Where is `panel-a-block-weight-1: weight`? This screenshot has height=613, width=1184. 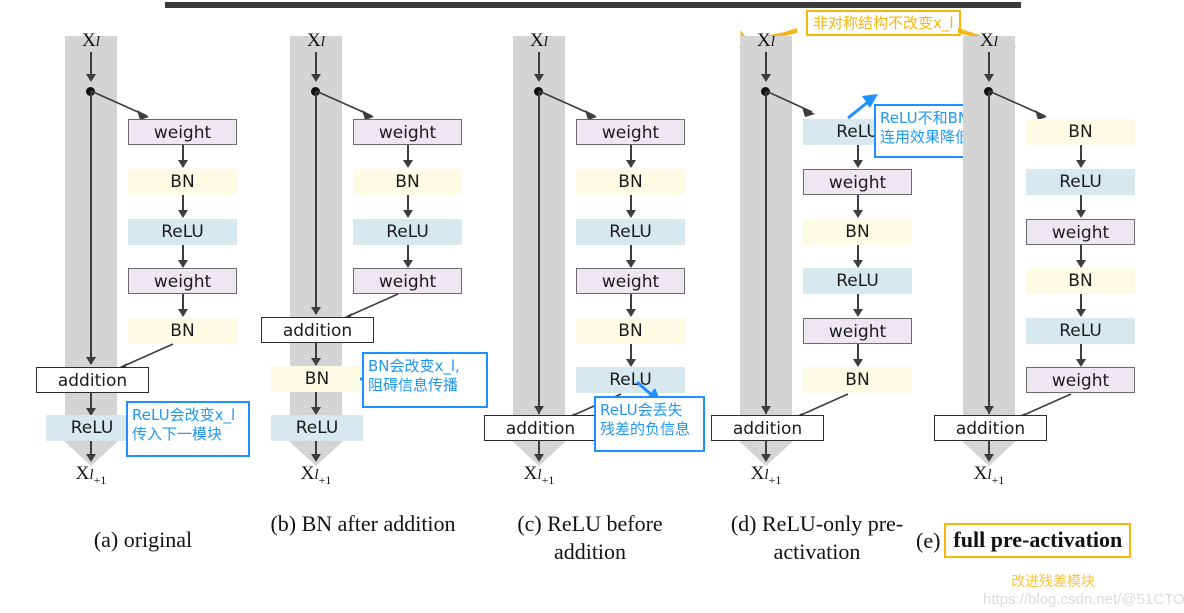 panel-a-block-weight-1: weight is located at coordinates (182, 132).